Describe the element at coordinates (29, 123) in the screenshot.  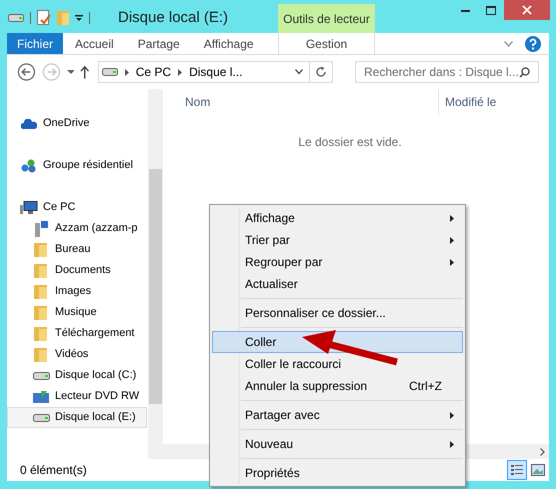
I see `cloud-icon` at that location.